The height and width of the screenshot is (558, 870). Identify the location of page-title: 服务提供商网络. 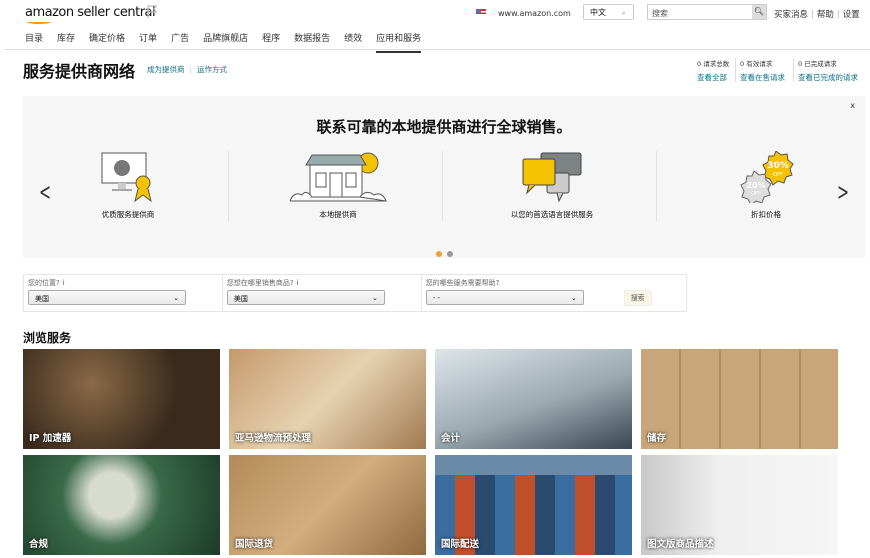
(79, 71).